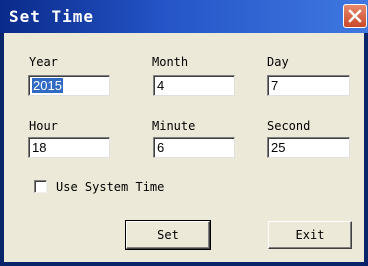  Describe the element at coordinates (278, 62) in the screenshot. I see `day-label: Day` at that location.